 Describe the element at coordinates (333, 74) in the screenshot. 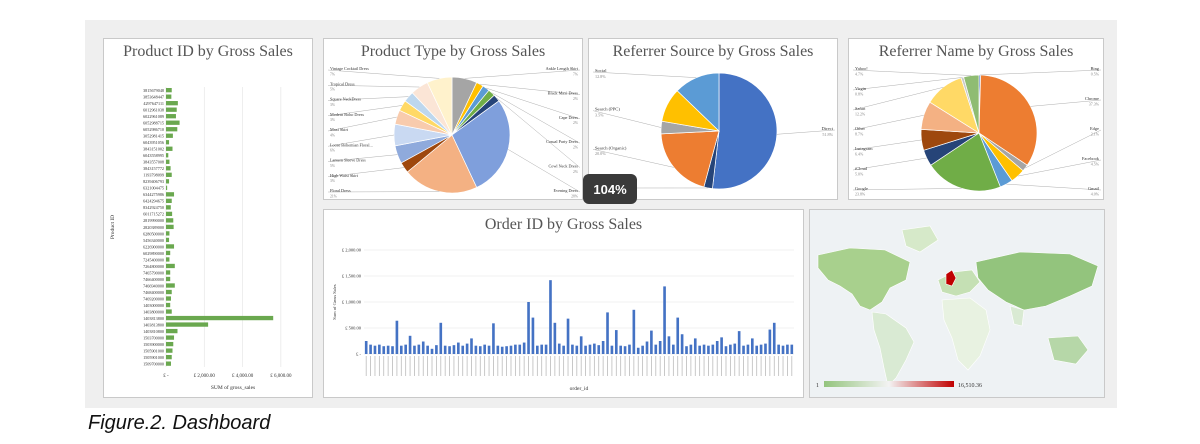

I see `pie-percent: 7%` at that location.